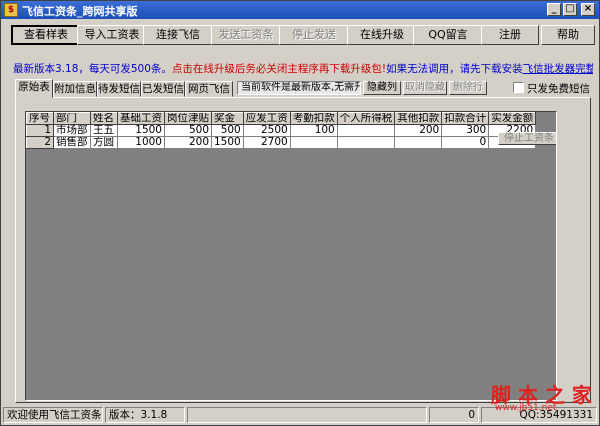 The height and width of the screenshot is (426, 600). I want to click on qq-message-button: QQ留言, so click(448, 35).